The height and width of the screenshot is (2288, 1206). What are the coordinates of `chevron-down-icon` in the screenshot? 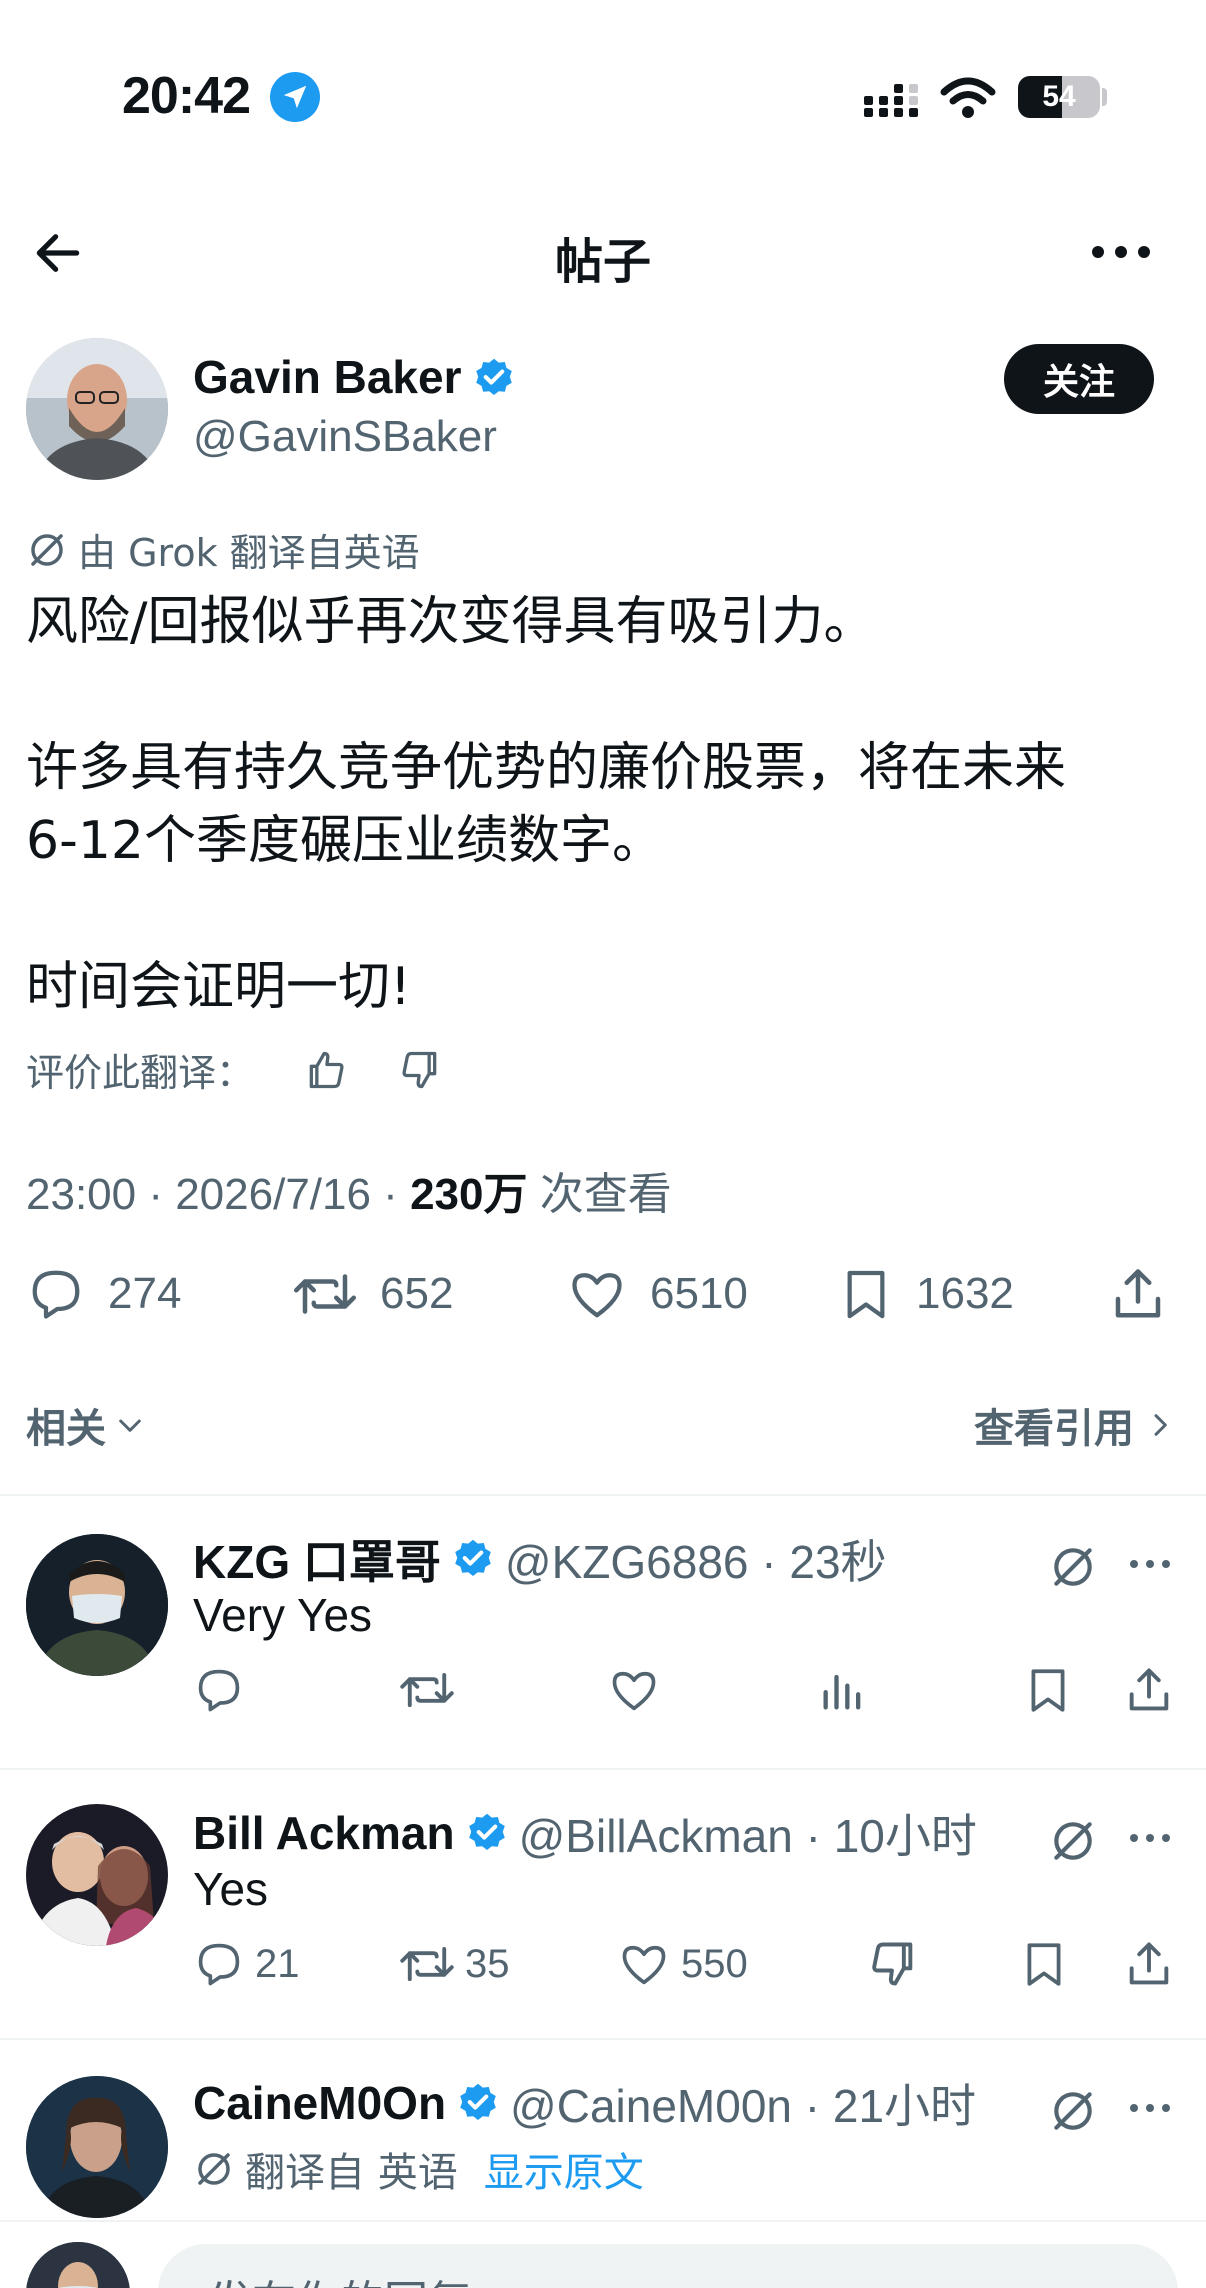 It's located at (130, 1425).